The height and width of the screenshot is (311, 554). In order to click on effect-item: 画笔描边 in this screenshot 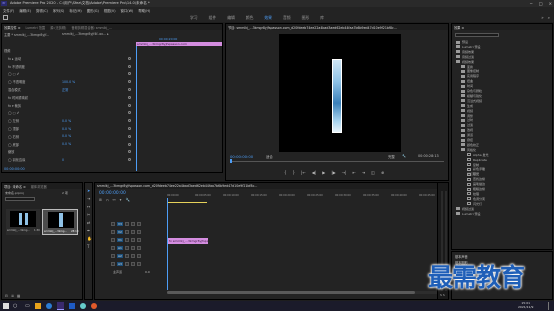, I will do `click(476, 184)`.